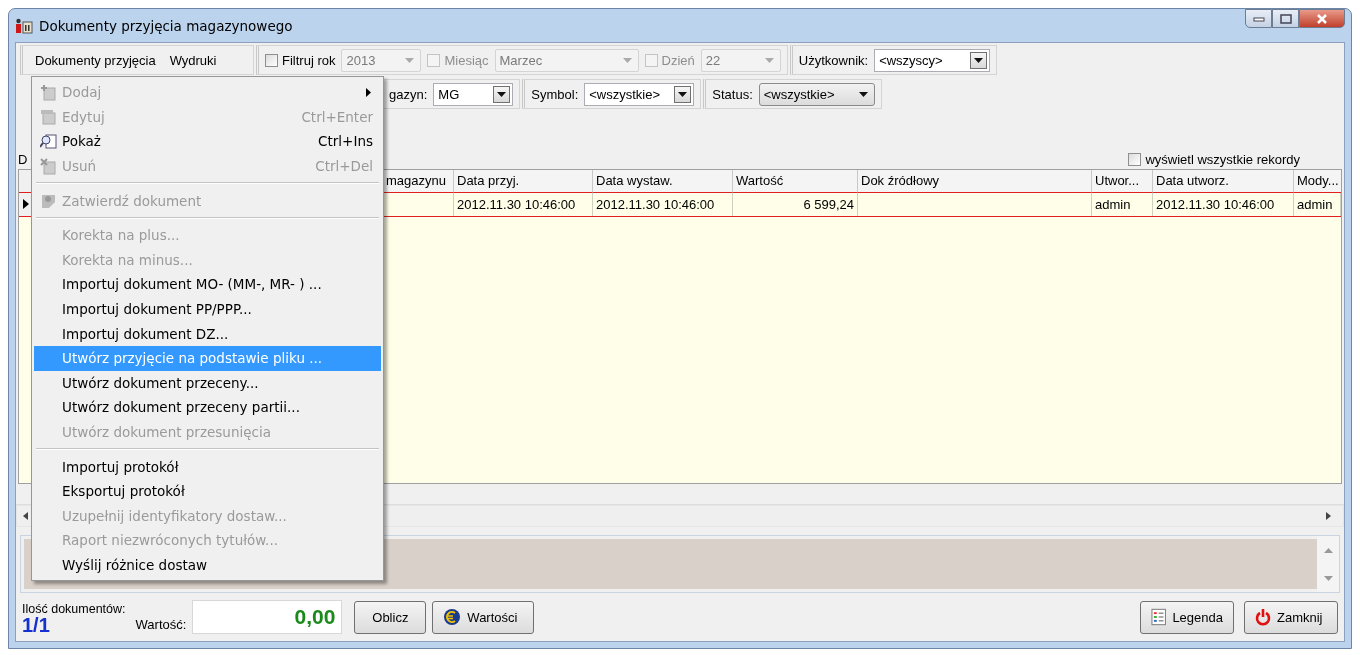 Image resolution: width=1360 pixels, height=655 pixels. I want to click on dropdown: MG, so click(473, 94).